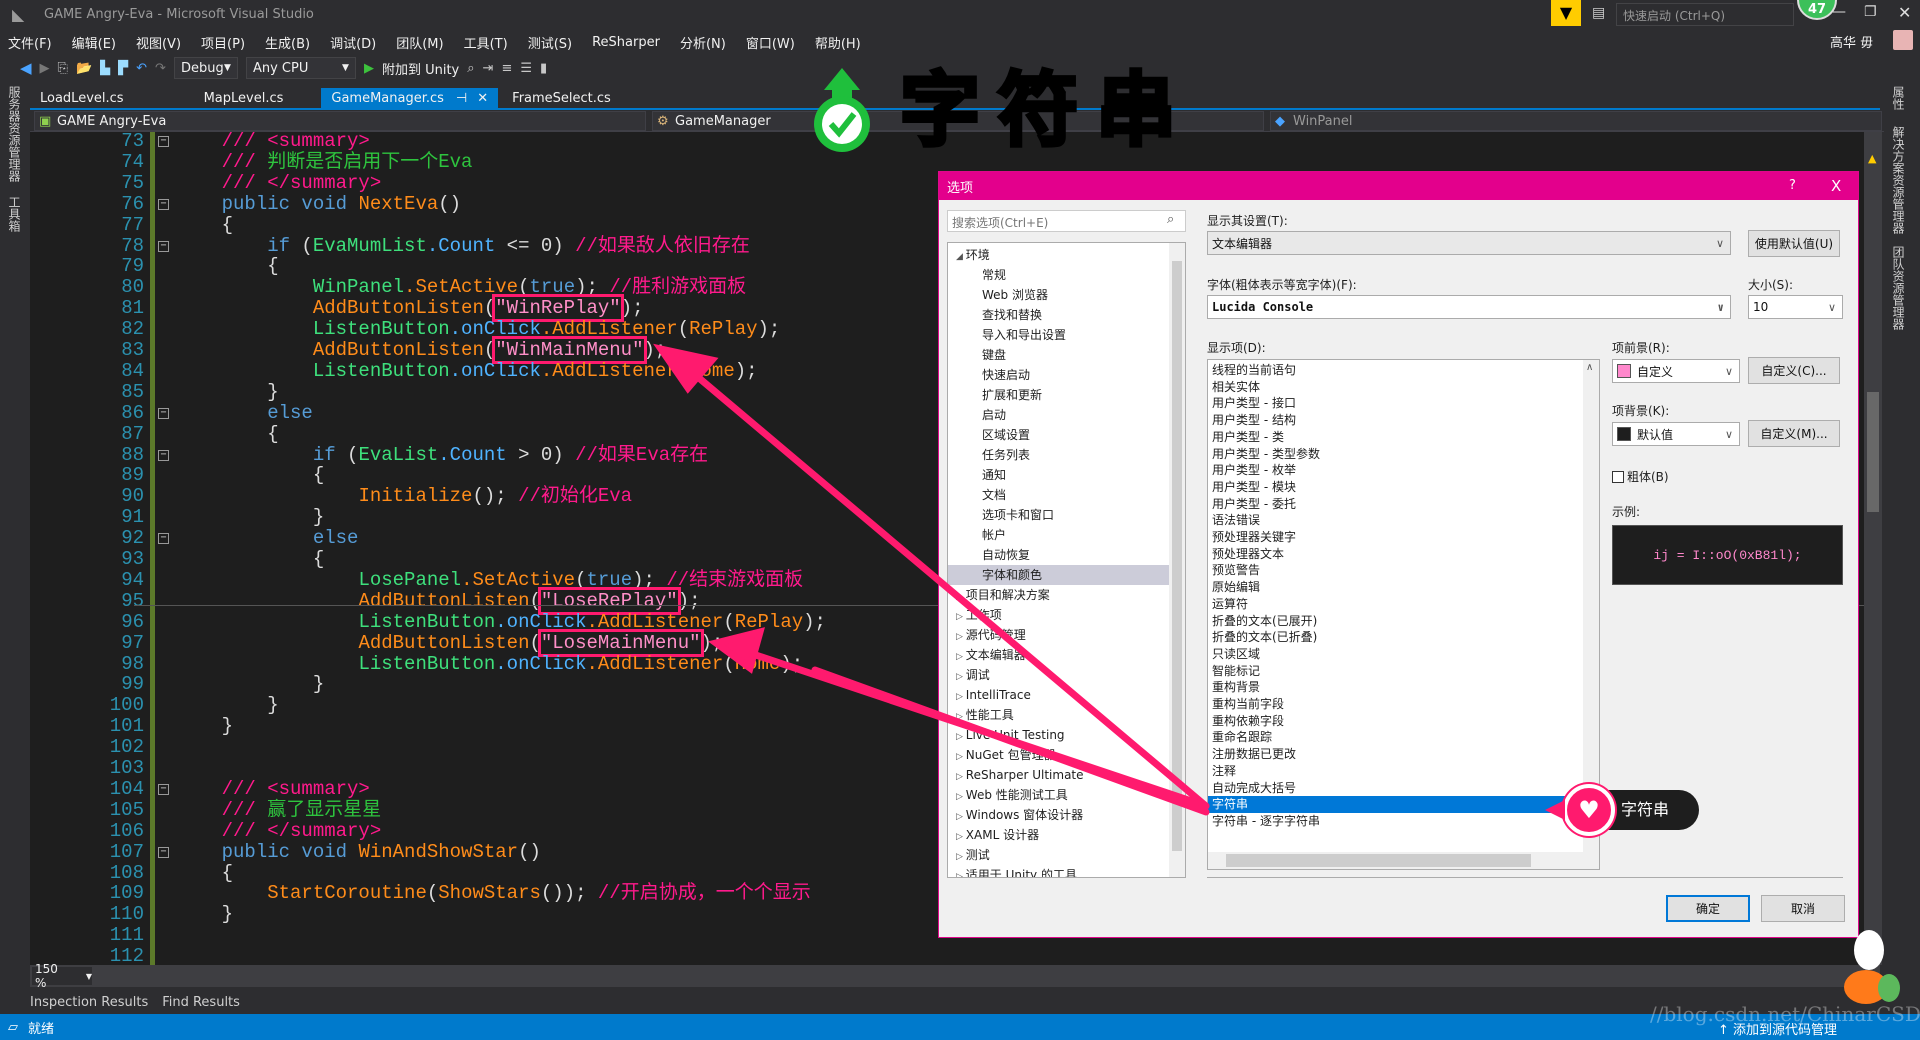 This screenshot has height=1040, width=1920. Describe the element at coordinates (201, 1002) in the screenshot. I see `tab-find-results: Find Results` at that location.